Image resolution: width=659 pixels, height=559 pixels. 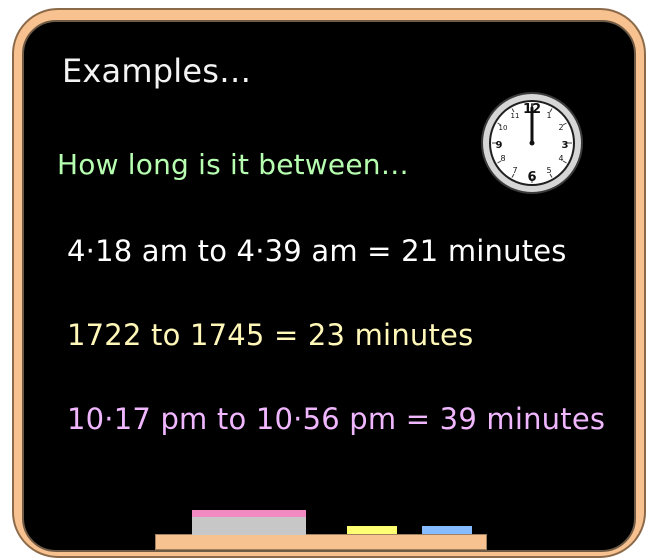 What do you see at coordinates (503, 128) in the screenshot?
I see `clock-number-10: 10` at bounding box center [503, 128].